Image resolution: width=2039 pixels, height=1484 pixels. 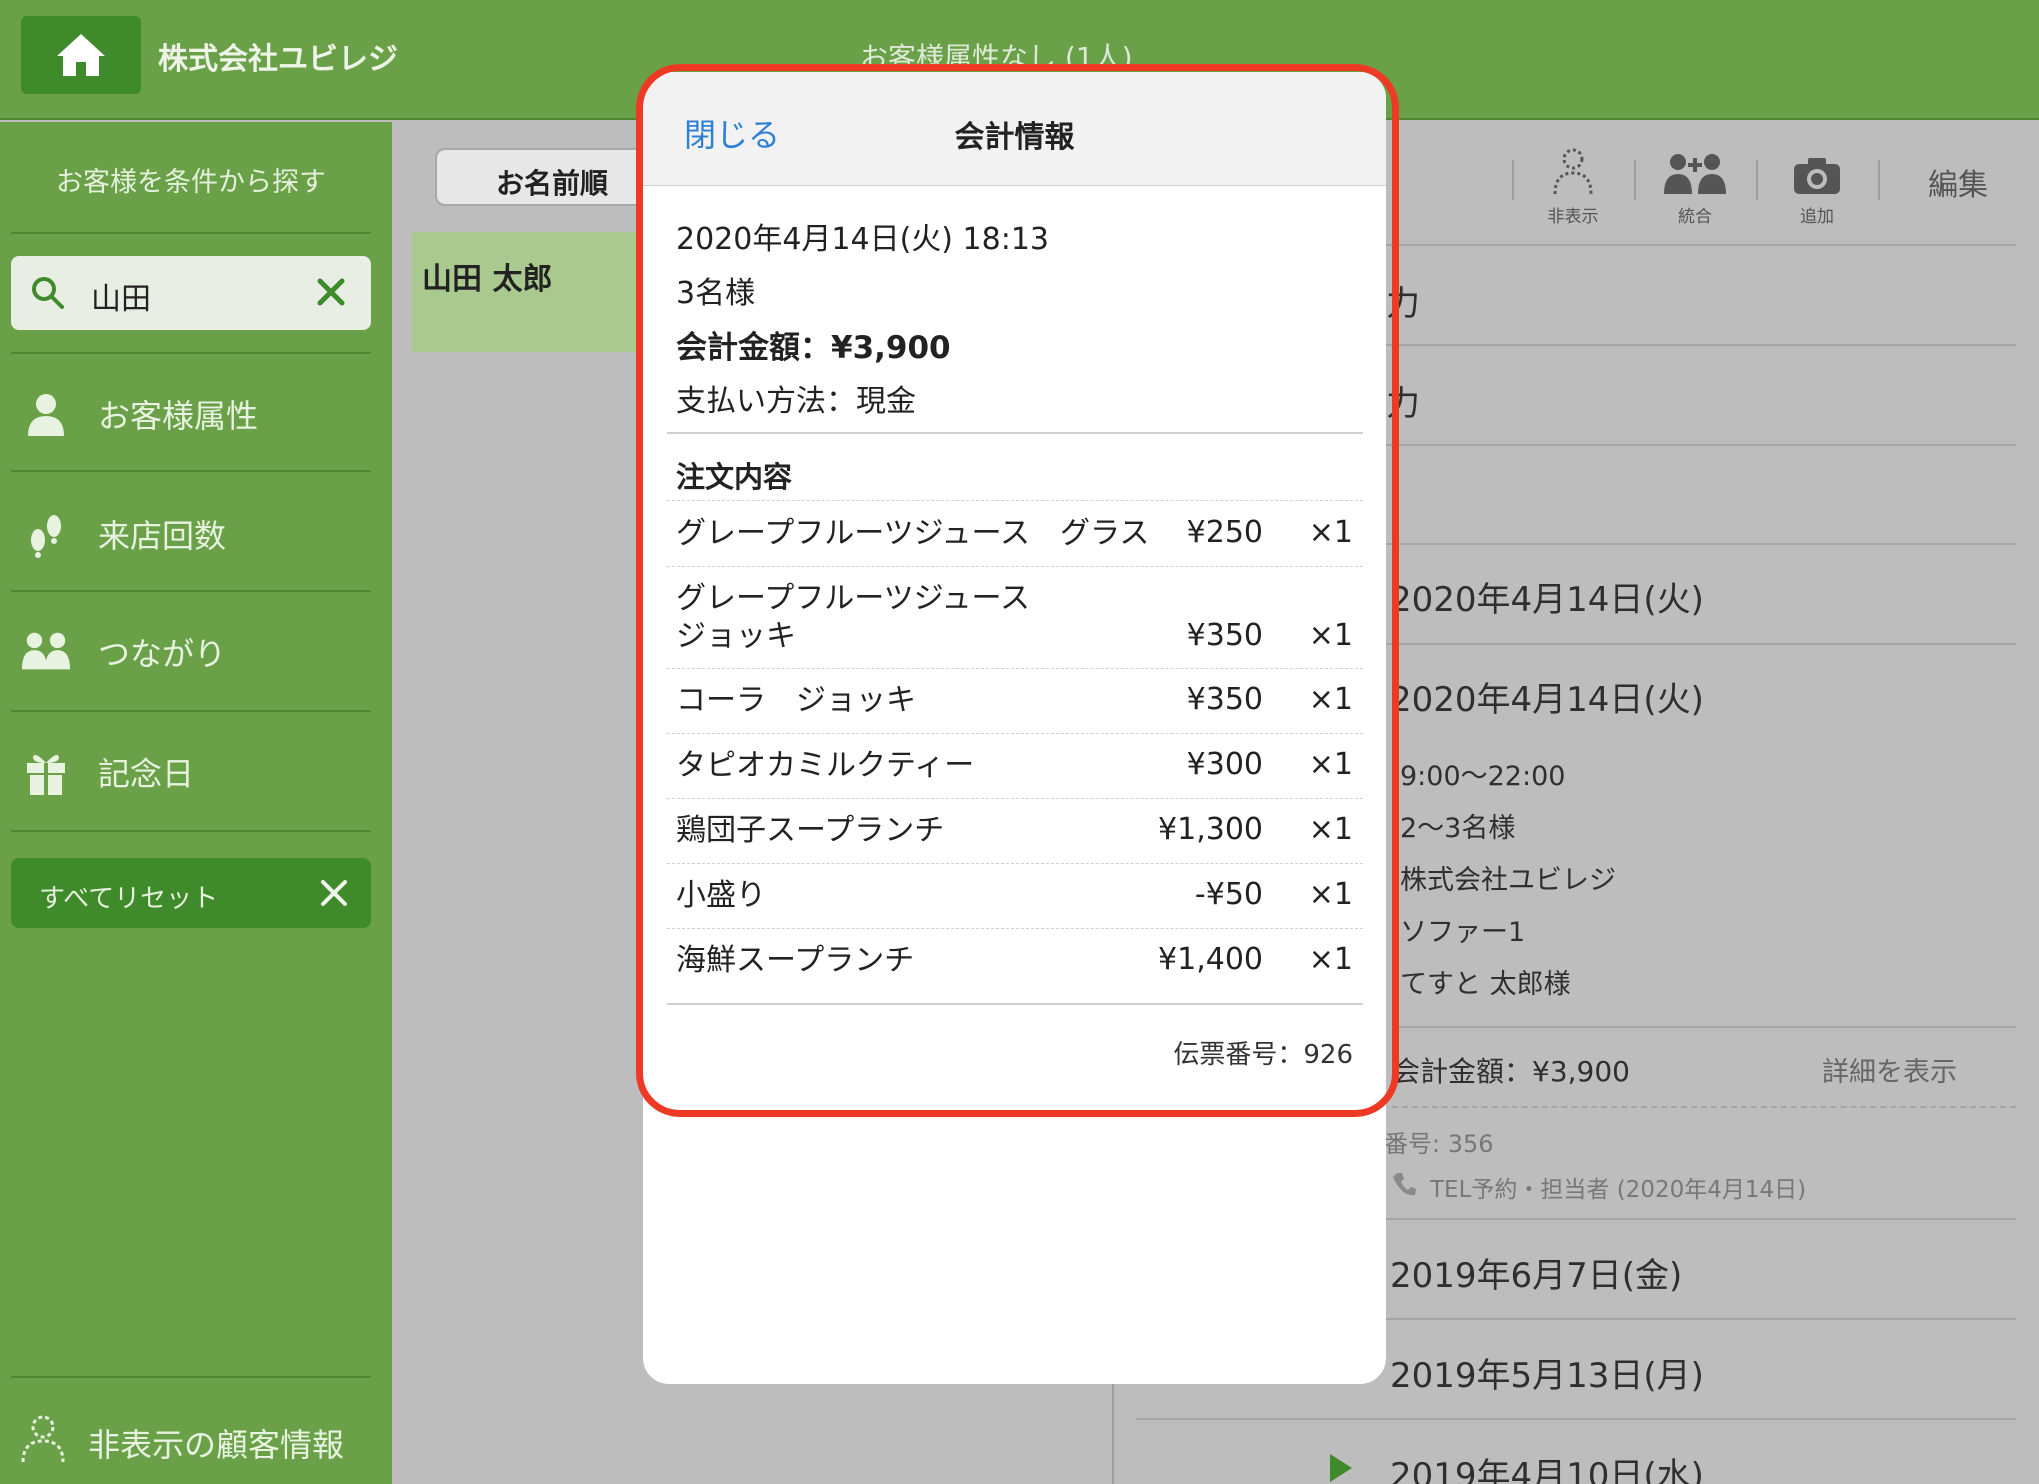 What do you see at coordinates (551, 183) in the screenshot?
I see `sort-label: お名前順` at bounding box center [551, 183].